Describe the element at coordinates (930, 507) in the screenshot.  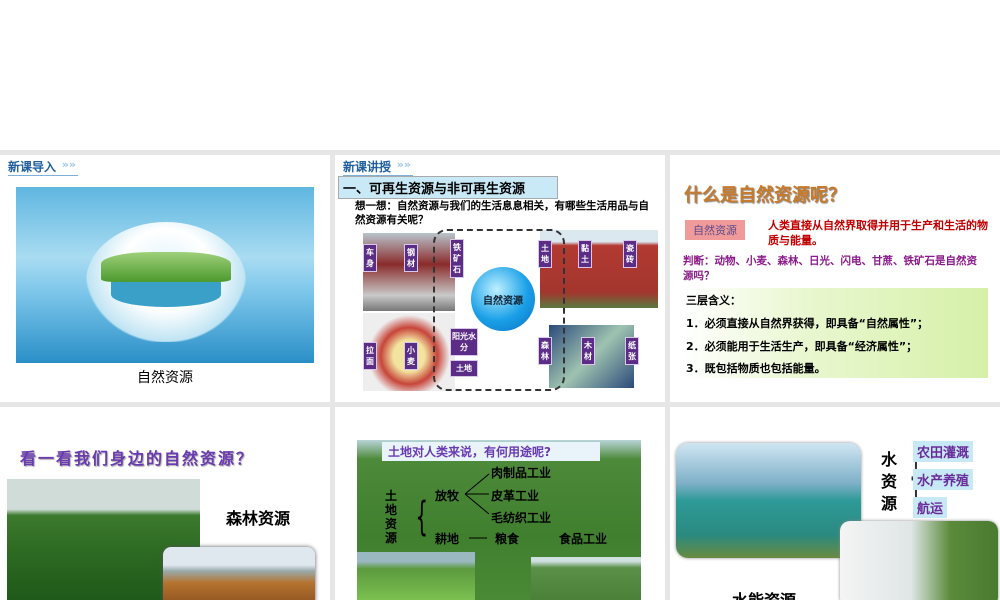
I see `use-shipping: 航运` at that location.